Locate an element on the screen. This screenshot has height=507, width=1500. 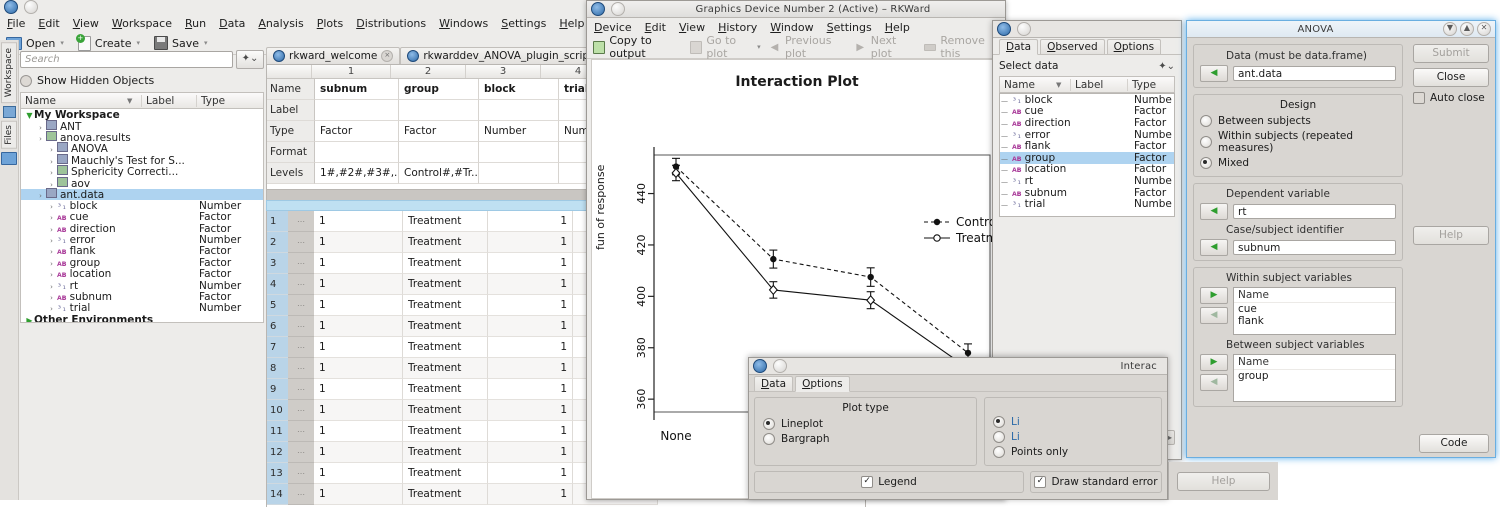
tree-item-location: › ᴀʙ location Factor is located at coordinates (142, 274).